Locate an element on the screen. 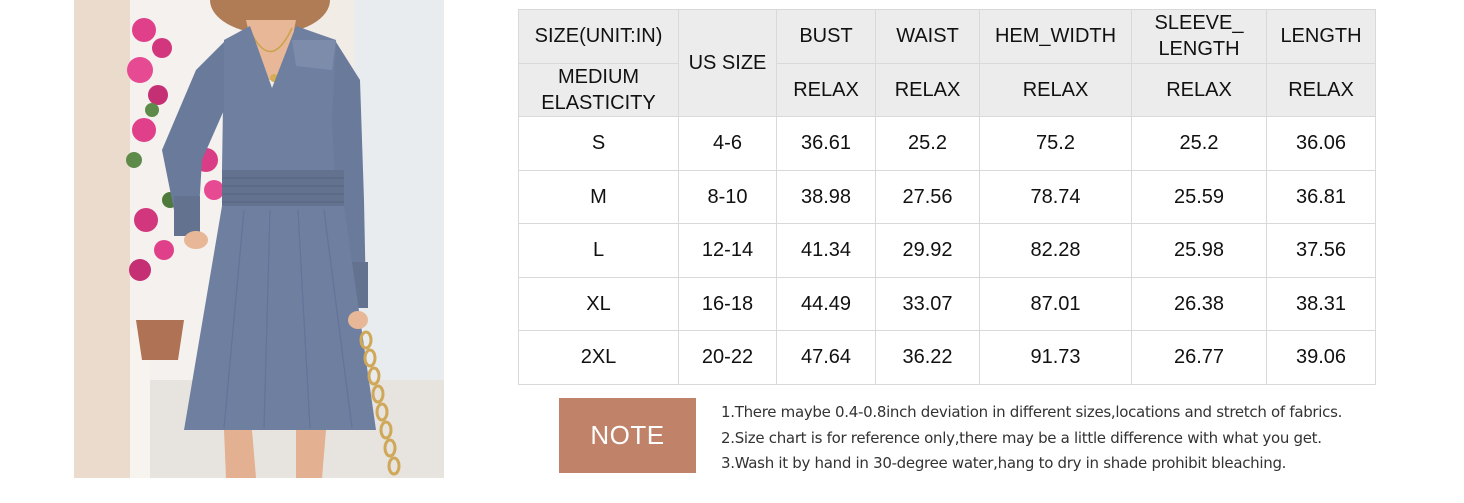  hem-width-cell: 75.2 is located at coordinates (1055, 143).